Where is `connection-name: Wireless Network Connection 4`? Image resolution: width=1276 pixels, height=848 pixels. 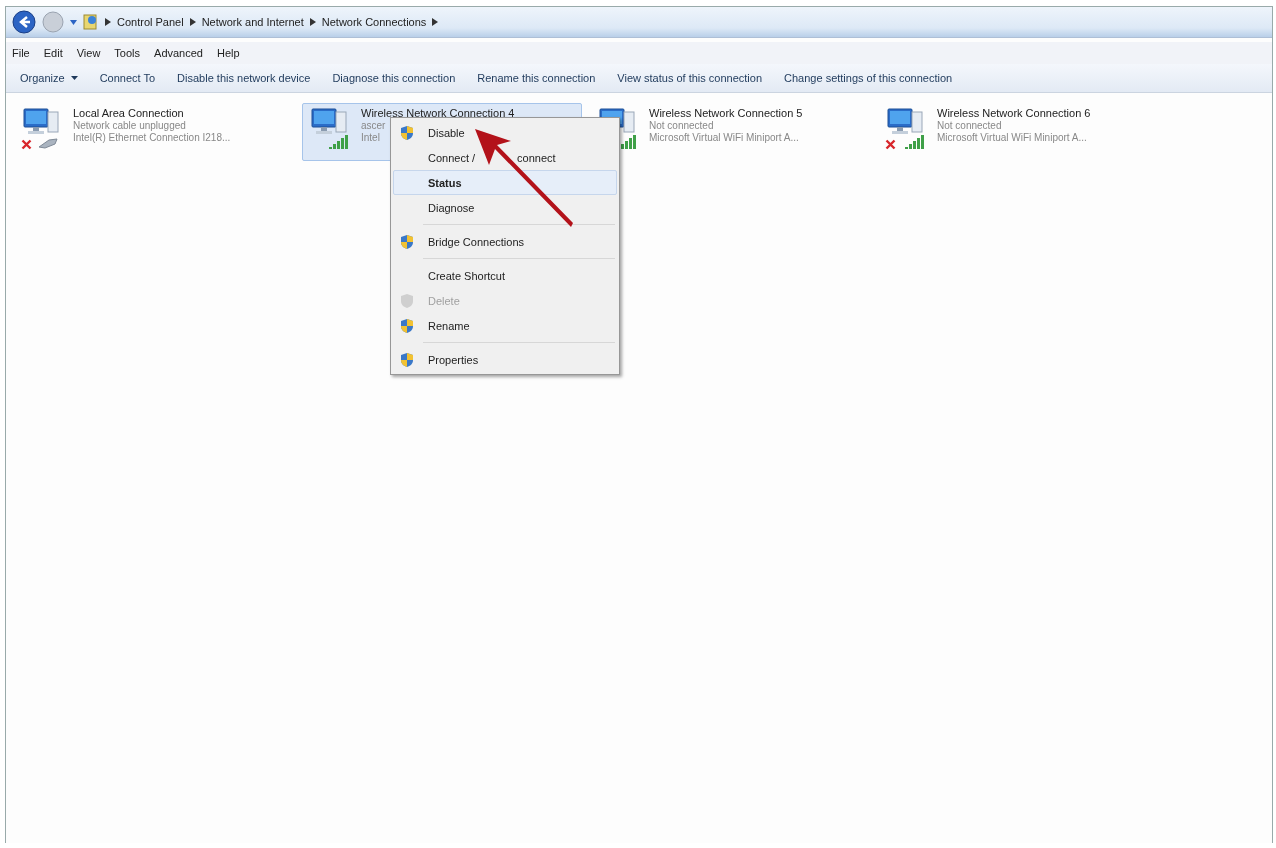
connection-name: Wireless Network Connection 4 is located at coordinates (438, 113).